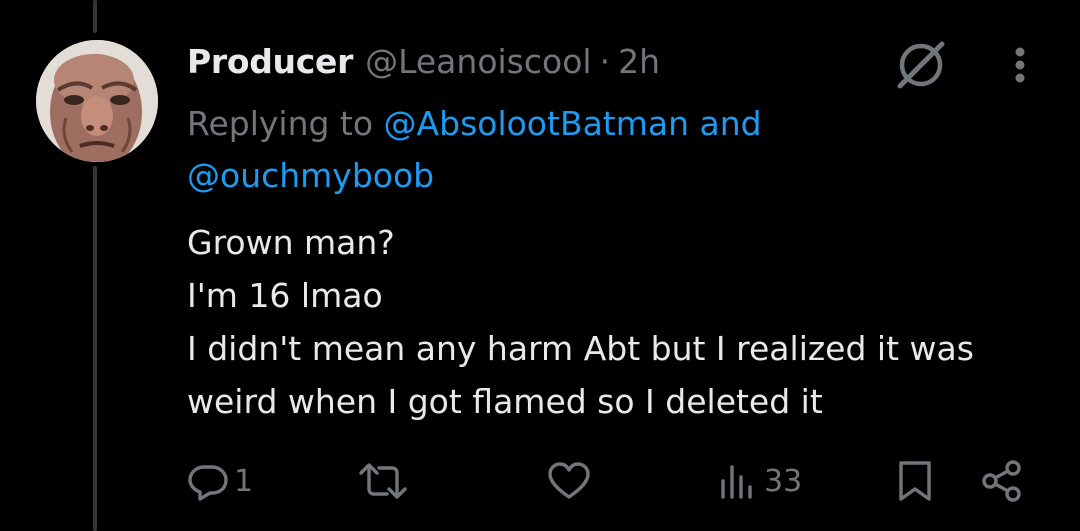 The width and height of the screenshot is (1080, 531). I want to click on share-icon, so click(1002, 481).